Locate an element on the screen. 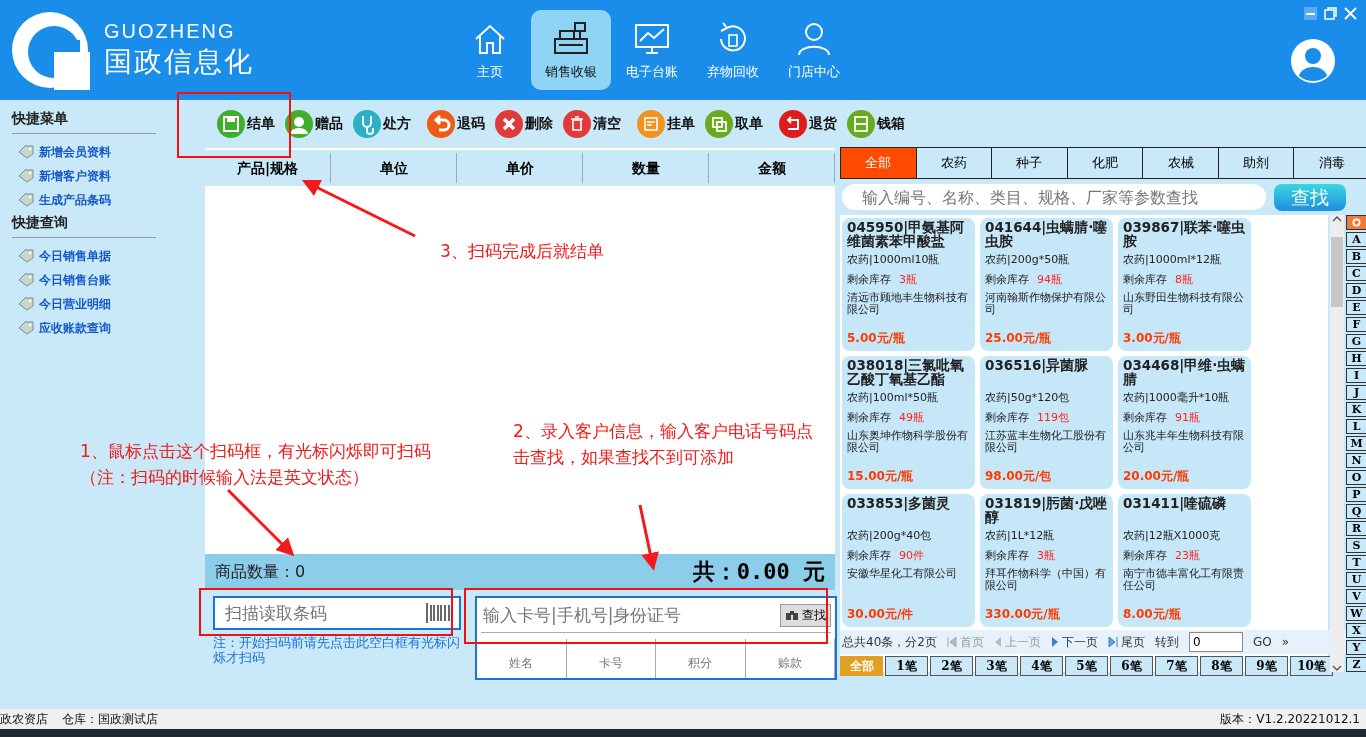 Image resolution: width=1366 pixels, height=737 pixels. letter-button: O is located at coordinates (1356, 477).